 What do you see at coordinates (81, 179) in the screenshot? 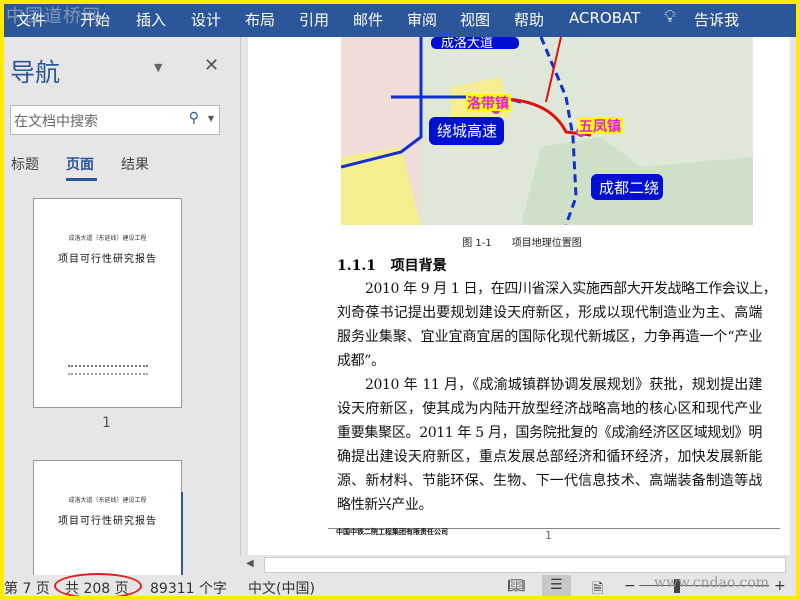
I see `active-tab-indicator` at bounding box center [81, 179].